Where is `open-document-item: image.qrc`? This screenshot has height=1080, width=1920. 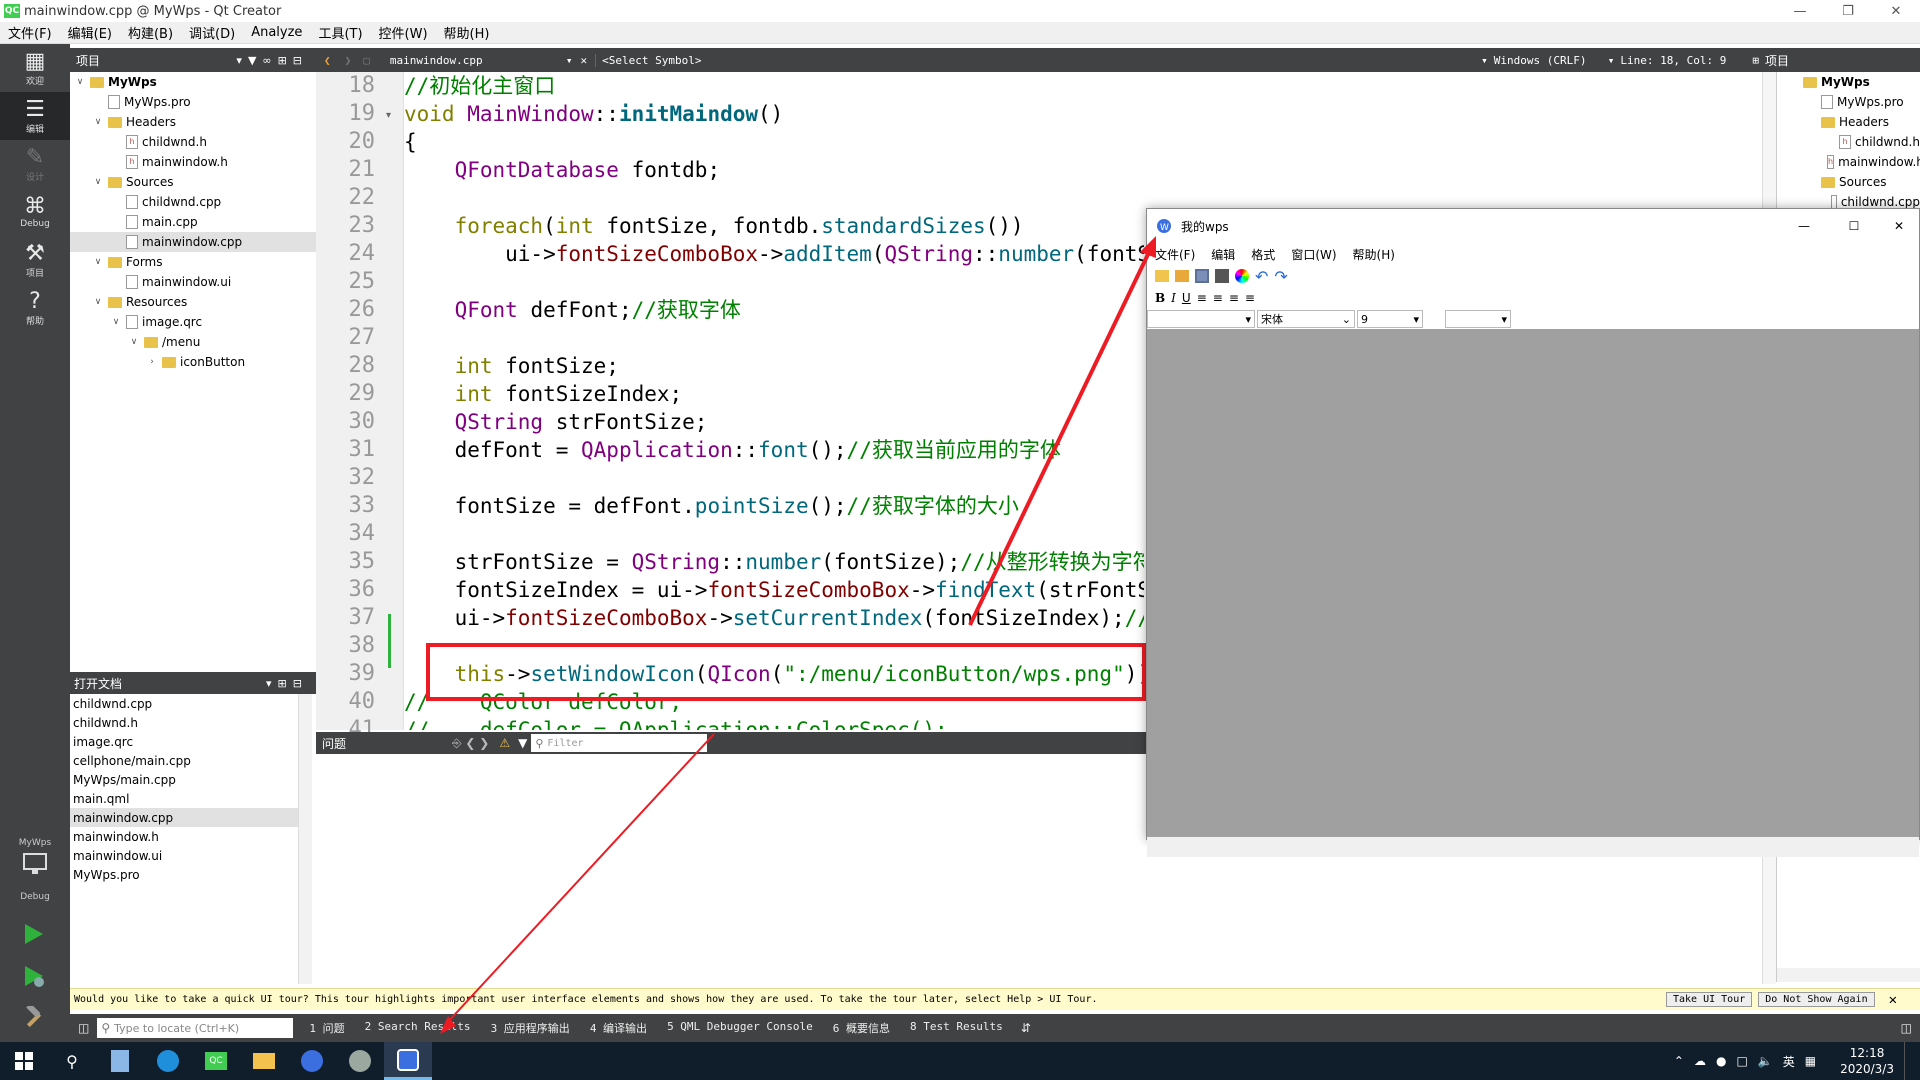 open-document-item: image.qrc is located at coordinates (184, 741).